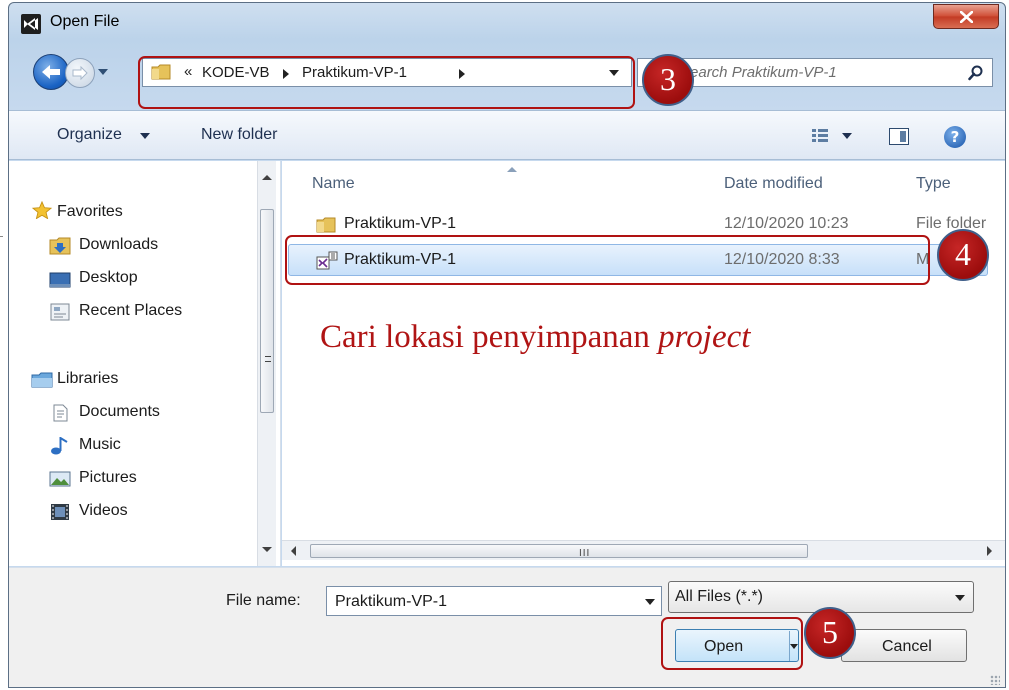 This screenshot has width=1009, height=690. I want to click on nav-desktop: Desktop, so click(108, 278).